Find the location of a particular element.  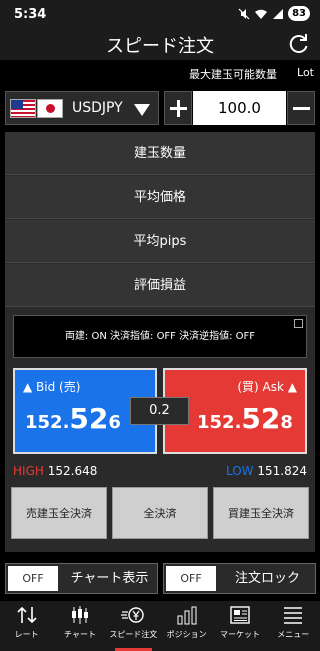

nav-label: チャート is located at coordinates (80, 634).